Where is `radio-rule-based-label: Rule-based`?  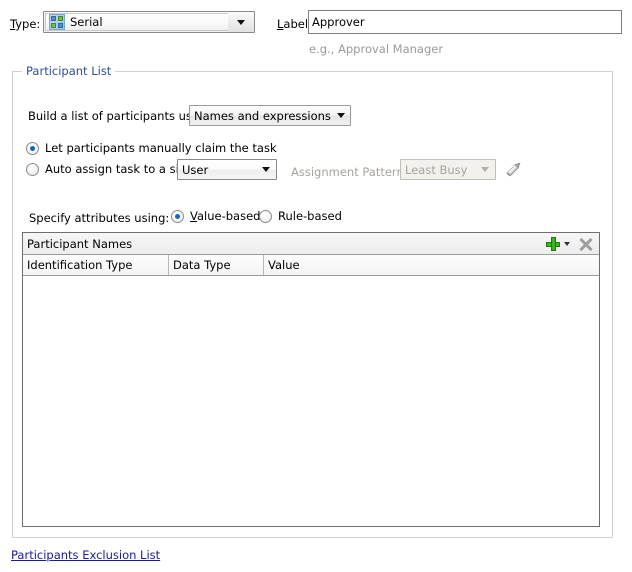 radio-rule-based-label: Rule-based is located at coordinates (310, 216).